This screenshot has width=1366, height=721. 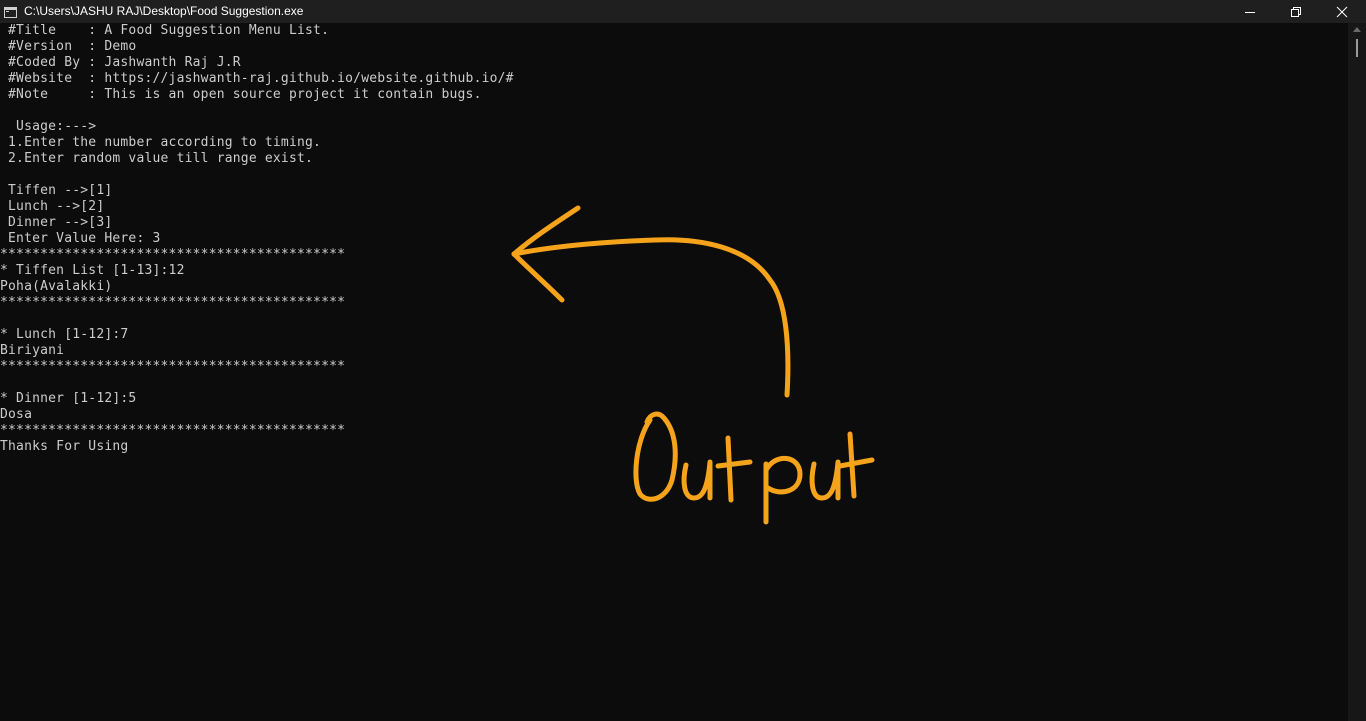 I want to click on console-line: Enter Value Here: 3, so click(x=80, y=238).